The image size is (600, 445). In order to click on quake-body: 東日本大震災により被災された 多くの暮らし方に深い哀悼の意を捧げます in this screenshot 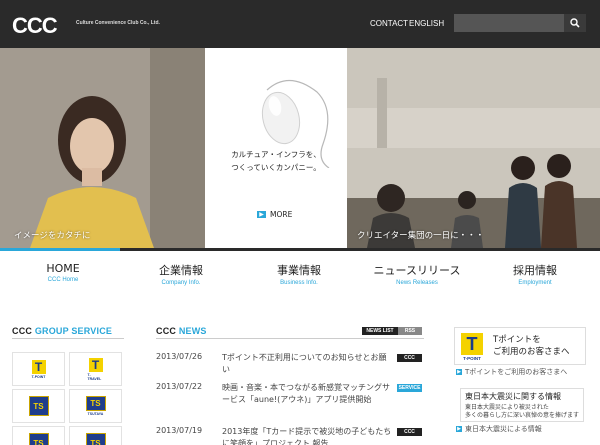, I will do `click(522, 411)`.